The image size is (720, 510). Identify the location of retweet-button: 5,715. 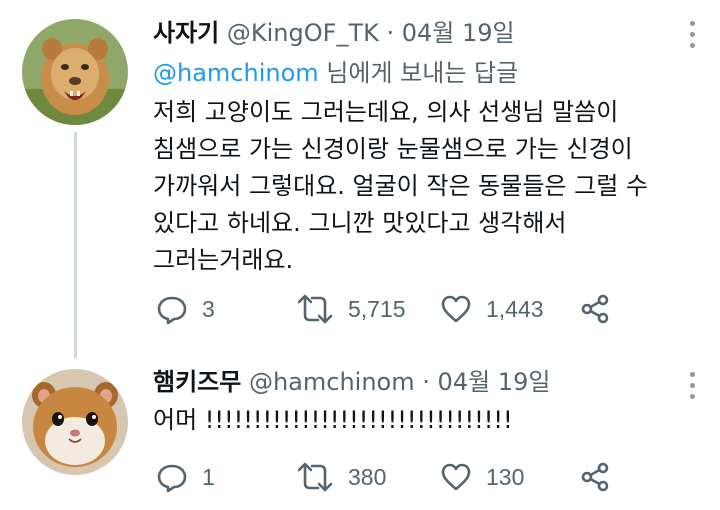
(351, 309).